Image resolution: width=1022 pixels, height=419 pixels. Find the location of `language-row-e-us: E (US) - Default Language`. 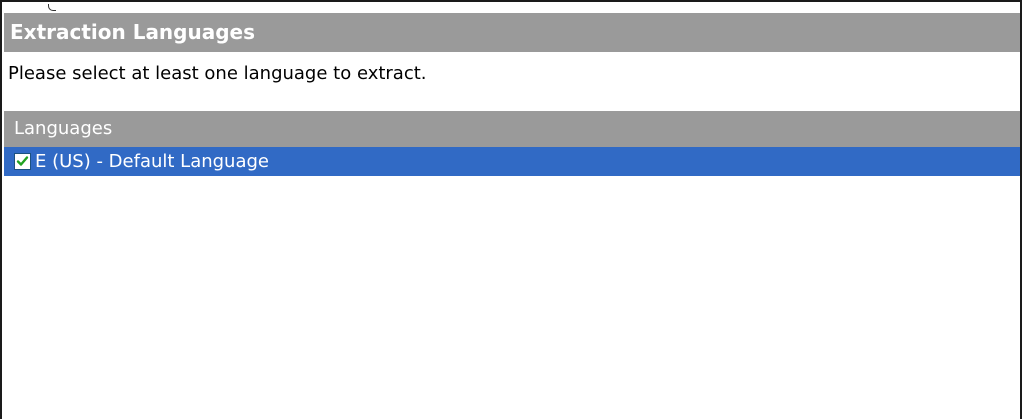

language-row-e-us: E (US) - Default Language is located at coordinates (512, 161).